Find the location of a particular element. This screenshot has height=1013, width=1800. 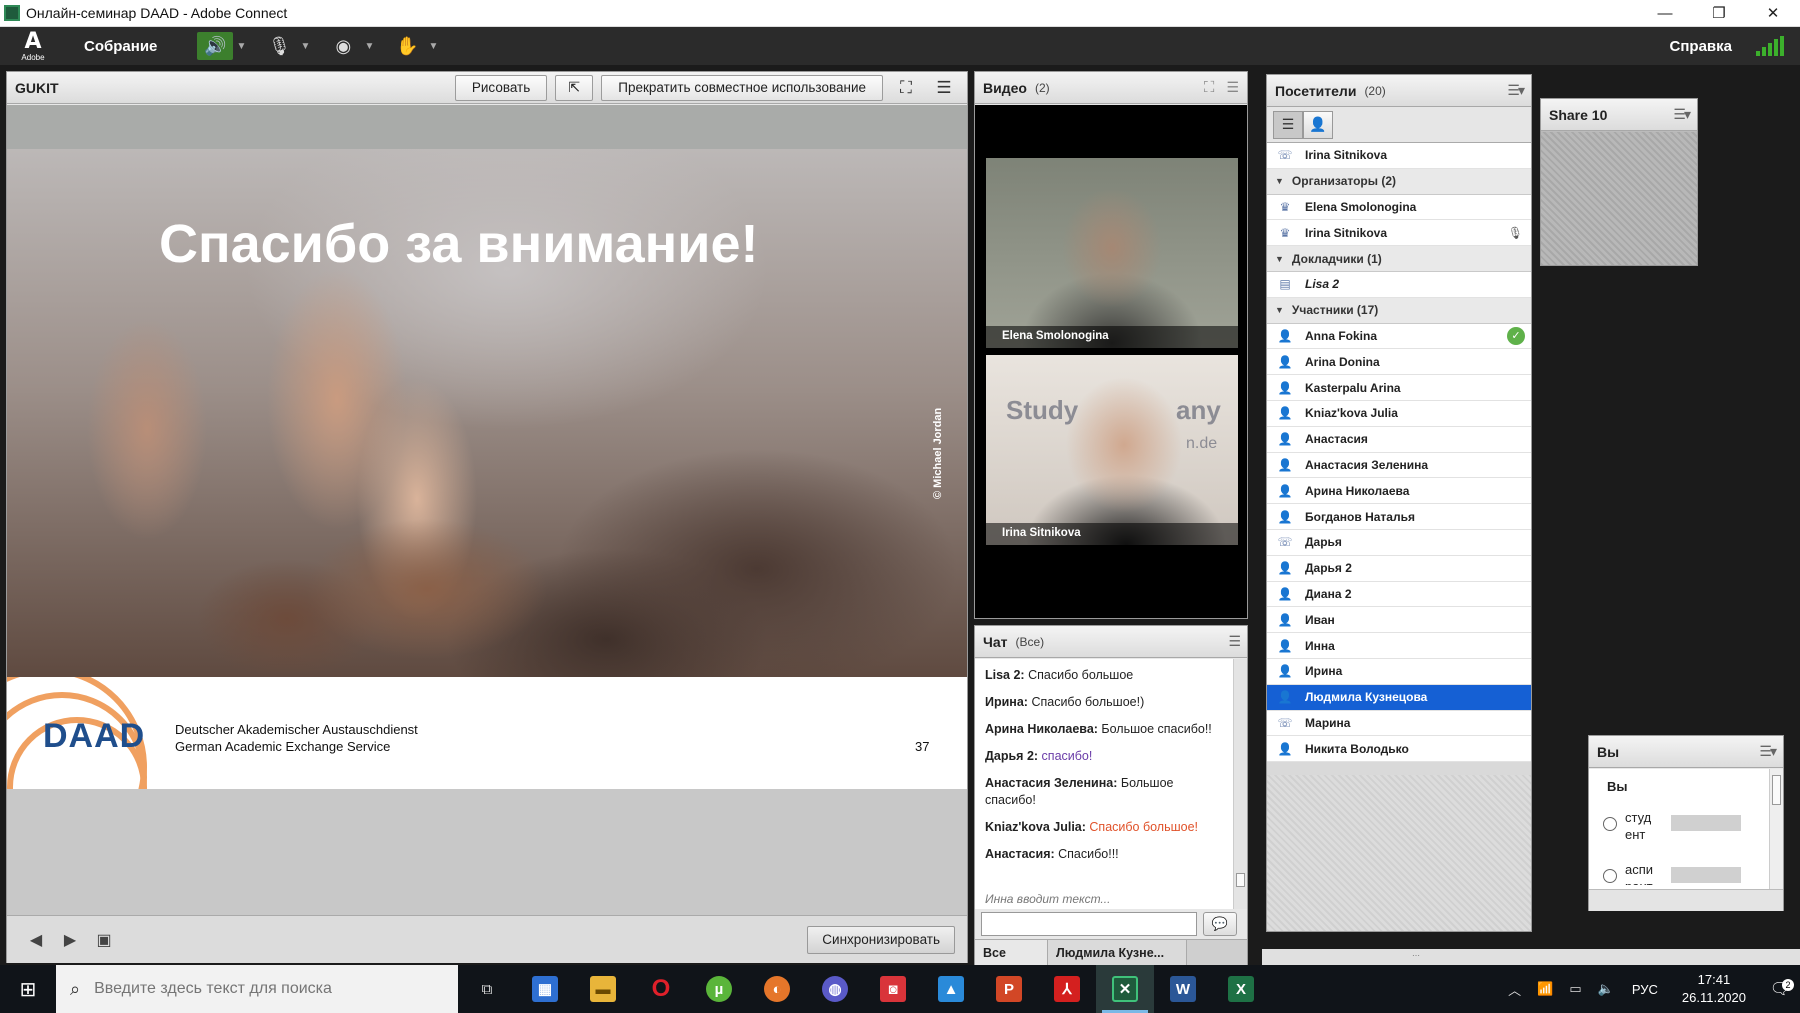

status-view-button: 👤 is located at coordinates (1318, 124).